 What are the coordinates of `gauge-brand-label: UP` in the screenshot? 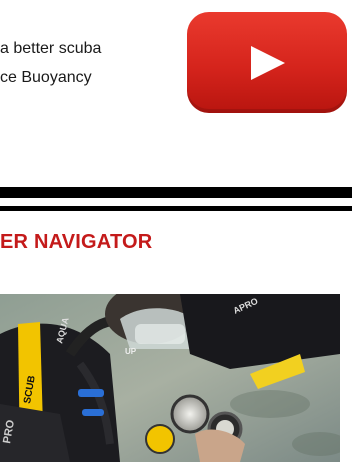 It's located at (131, 351).